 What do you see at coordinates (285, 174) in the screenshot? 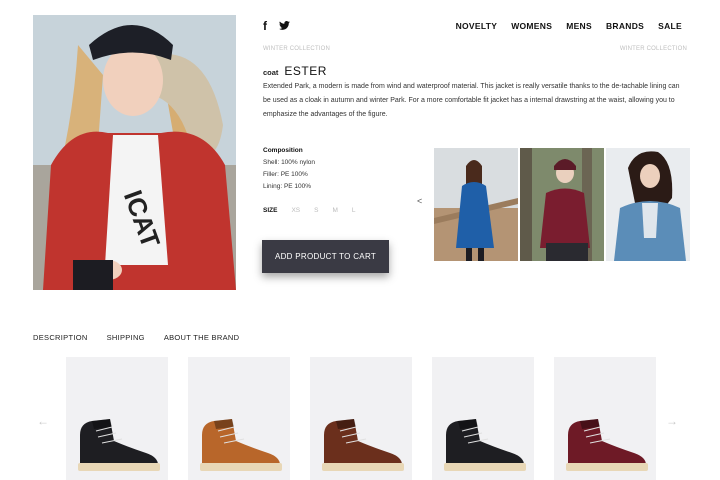
I see `composition-filler: Filler: PE 100%` at bounding box center [285, 174].